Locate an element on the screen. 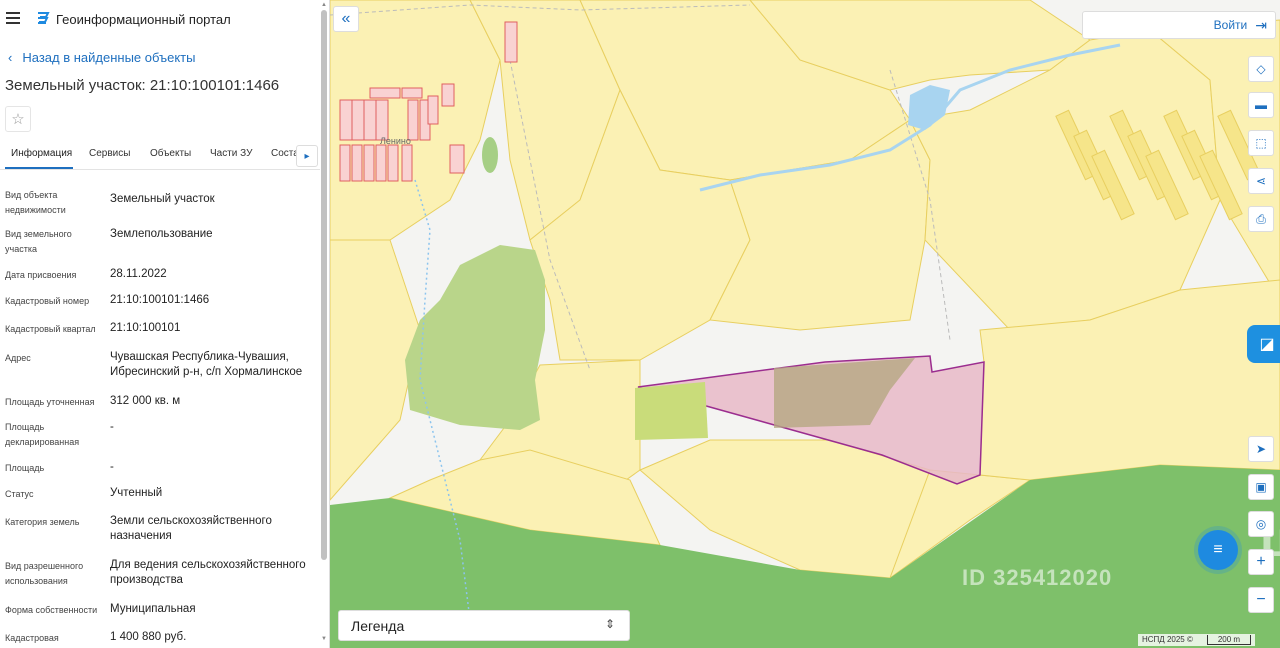 The image size is (1280, 648). print-button: ⎙ is located at coordinates (1261, 219).